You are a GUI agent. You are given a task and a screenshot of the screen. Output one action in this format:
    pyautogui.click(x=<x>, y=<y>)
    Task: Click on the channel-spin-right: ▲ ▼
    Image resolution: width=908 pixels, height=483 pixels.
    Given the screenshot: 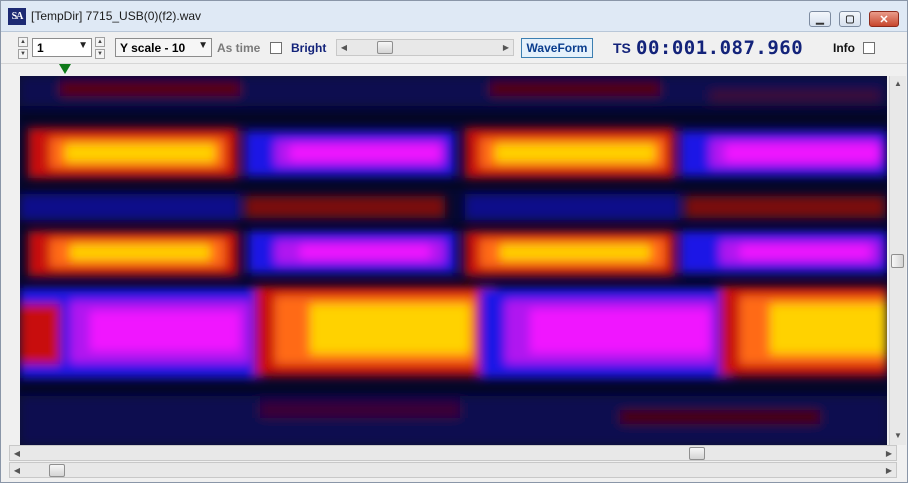 What is the action you would take?
    pyautogui.click(x=100, y=48)
    